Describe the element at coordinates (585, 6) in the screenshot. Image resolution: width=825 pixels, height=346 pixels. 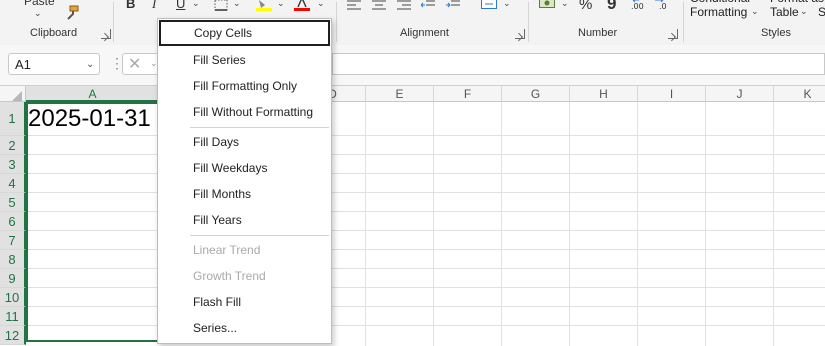
I see `percent-button: %` at that location.